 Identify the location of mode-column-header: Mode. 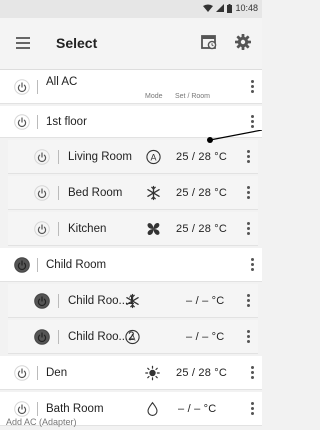
(154, 96).